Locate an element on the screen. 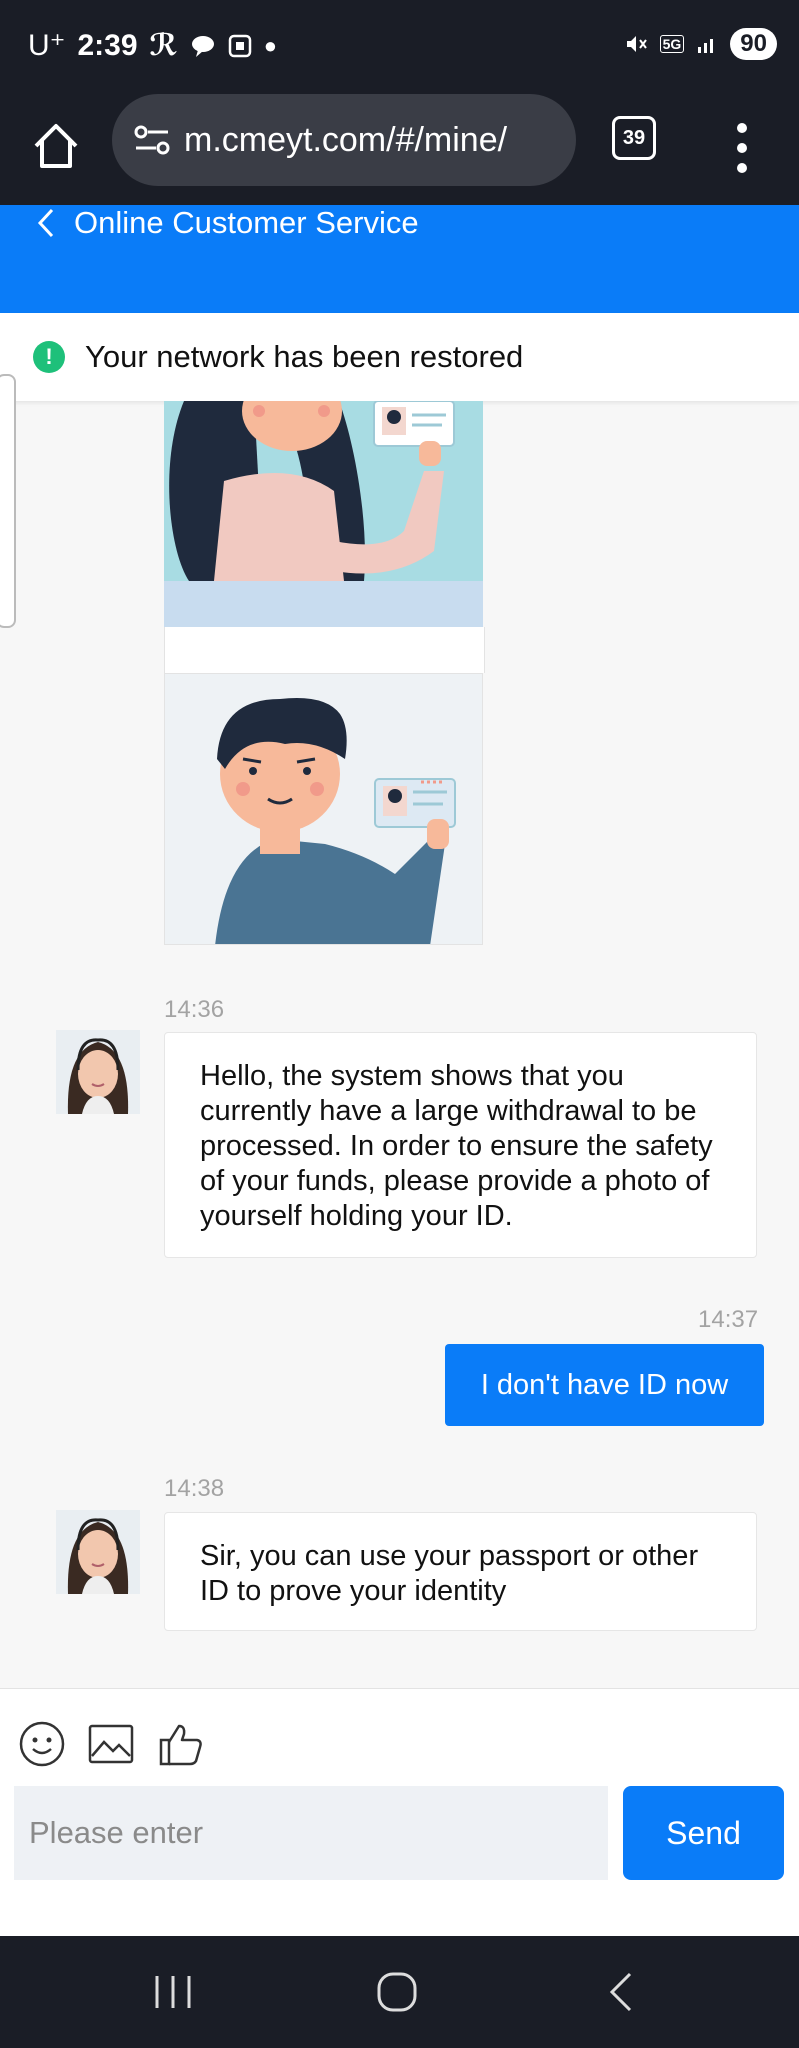  app-header: Online Customer Service is located at coordinates (399, 259).